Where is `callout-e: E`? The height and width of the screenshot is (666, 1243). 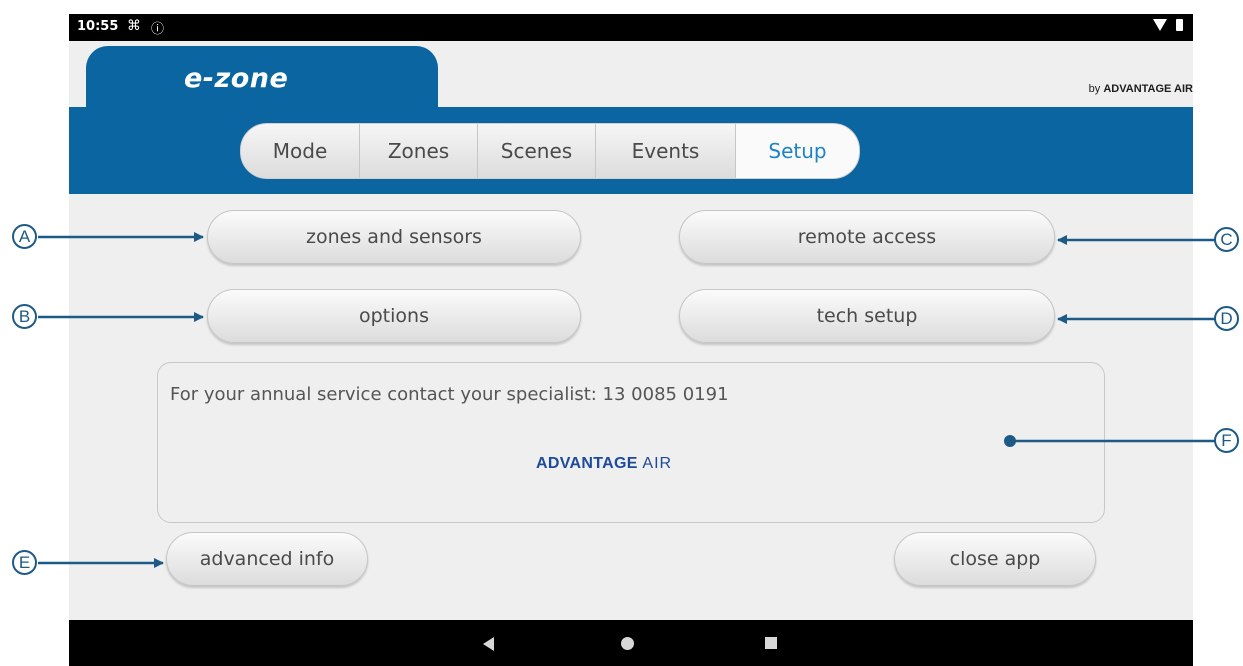
callout-e: E is located at coordinates (24, 562).